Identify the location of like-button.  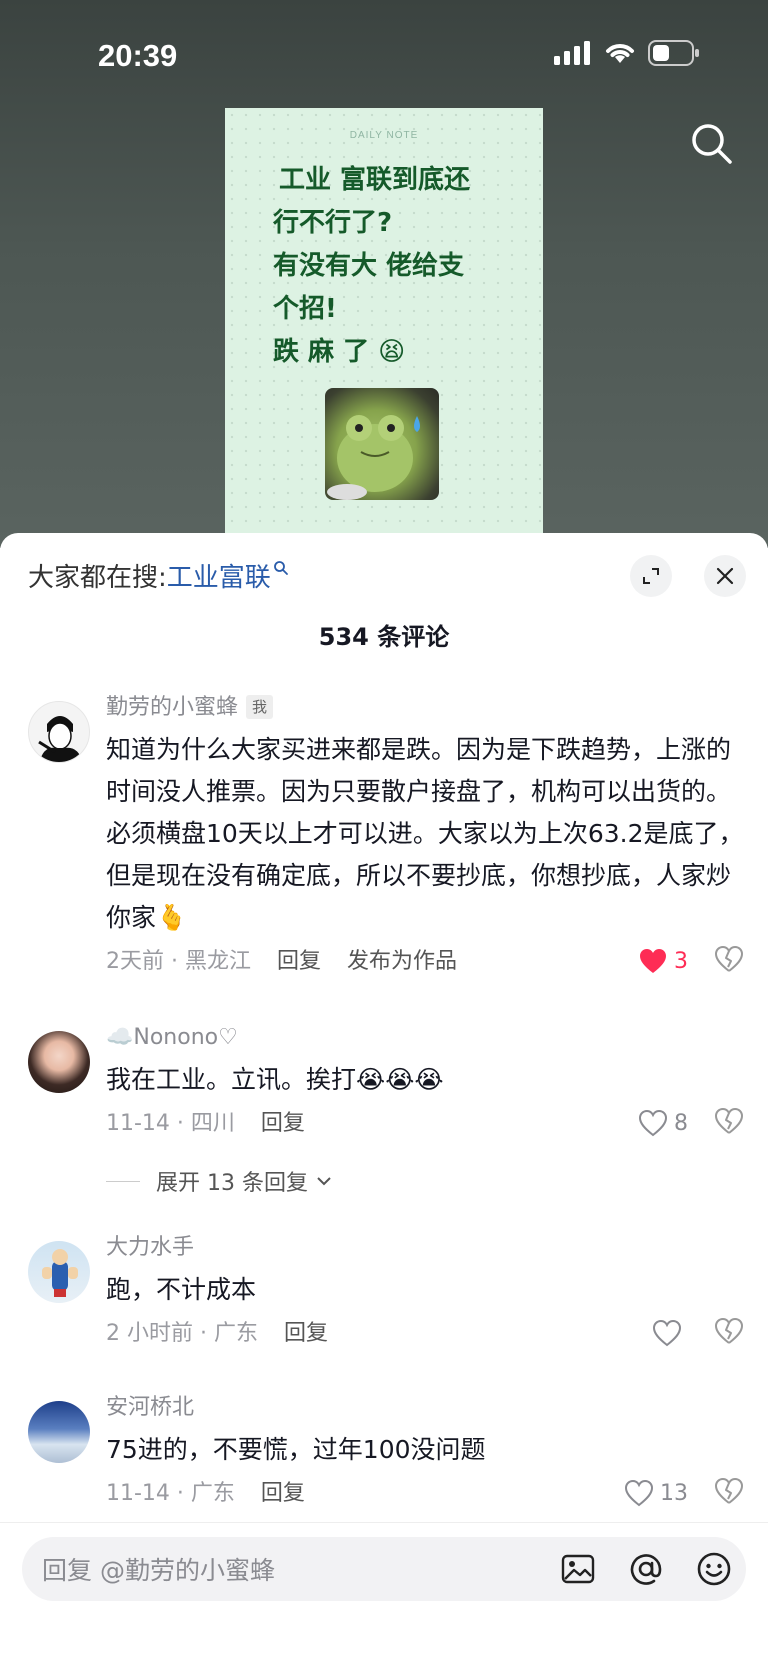
(670, 1333).